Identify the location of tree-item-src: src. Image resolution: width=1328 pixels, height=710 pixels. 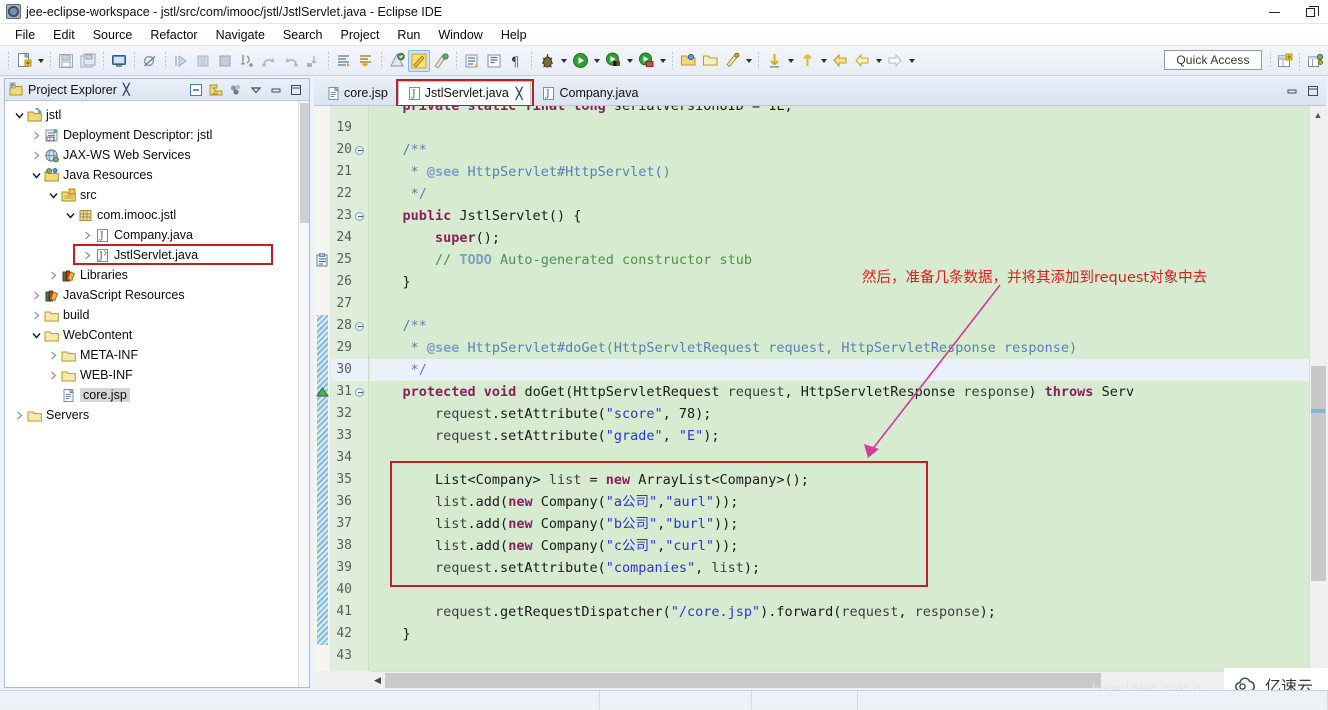
(151, 195).